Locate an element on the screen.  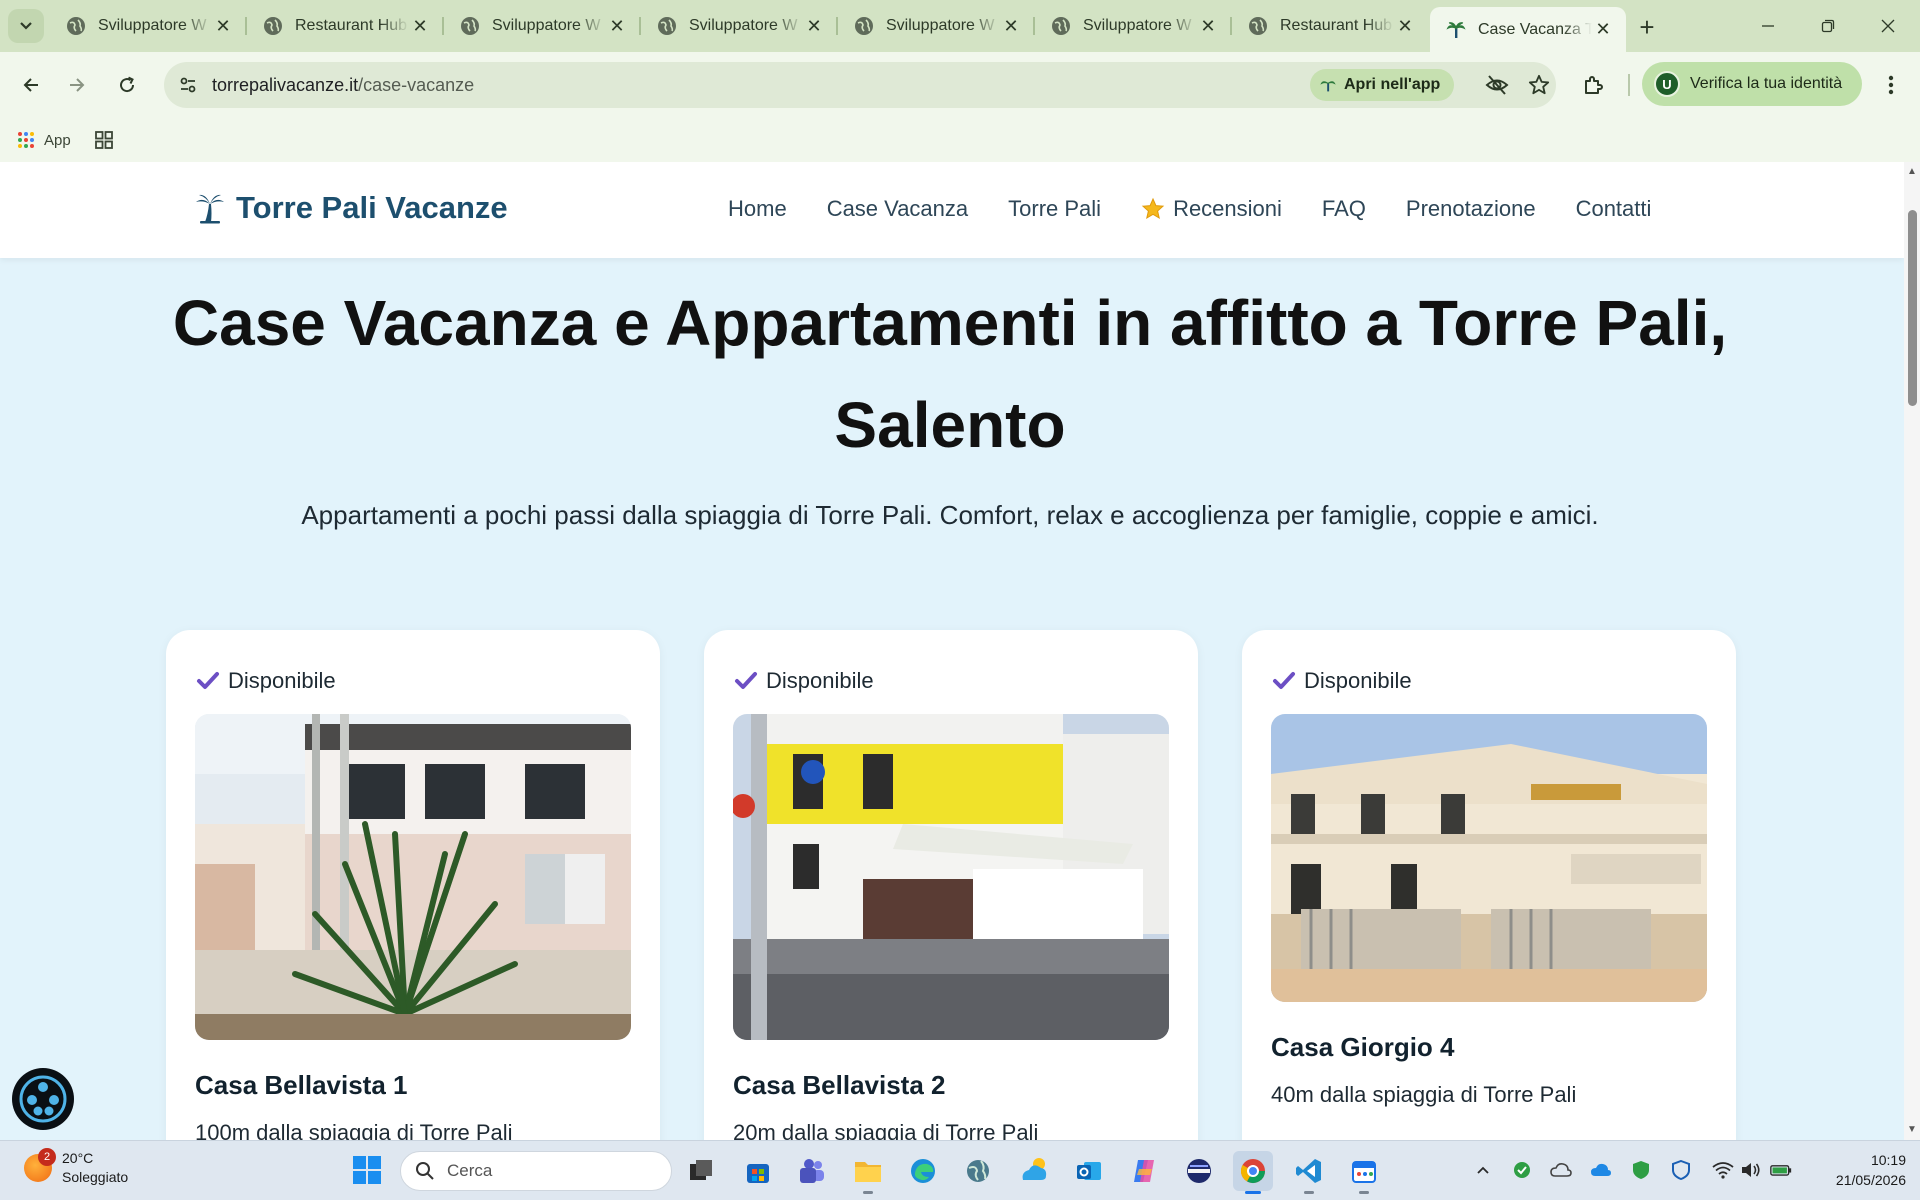
taskbar-app-copilot is located at coordinates (1144, 1171).